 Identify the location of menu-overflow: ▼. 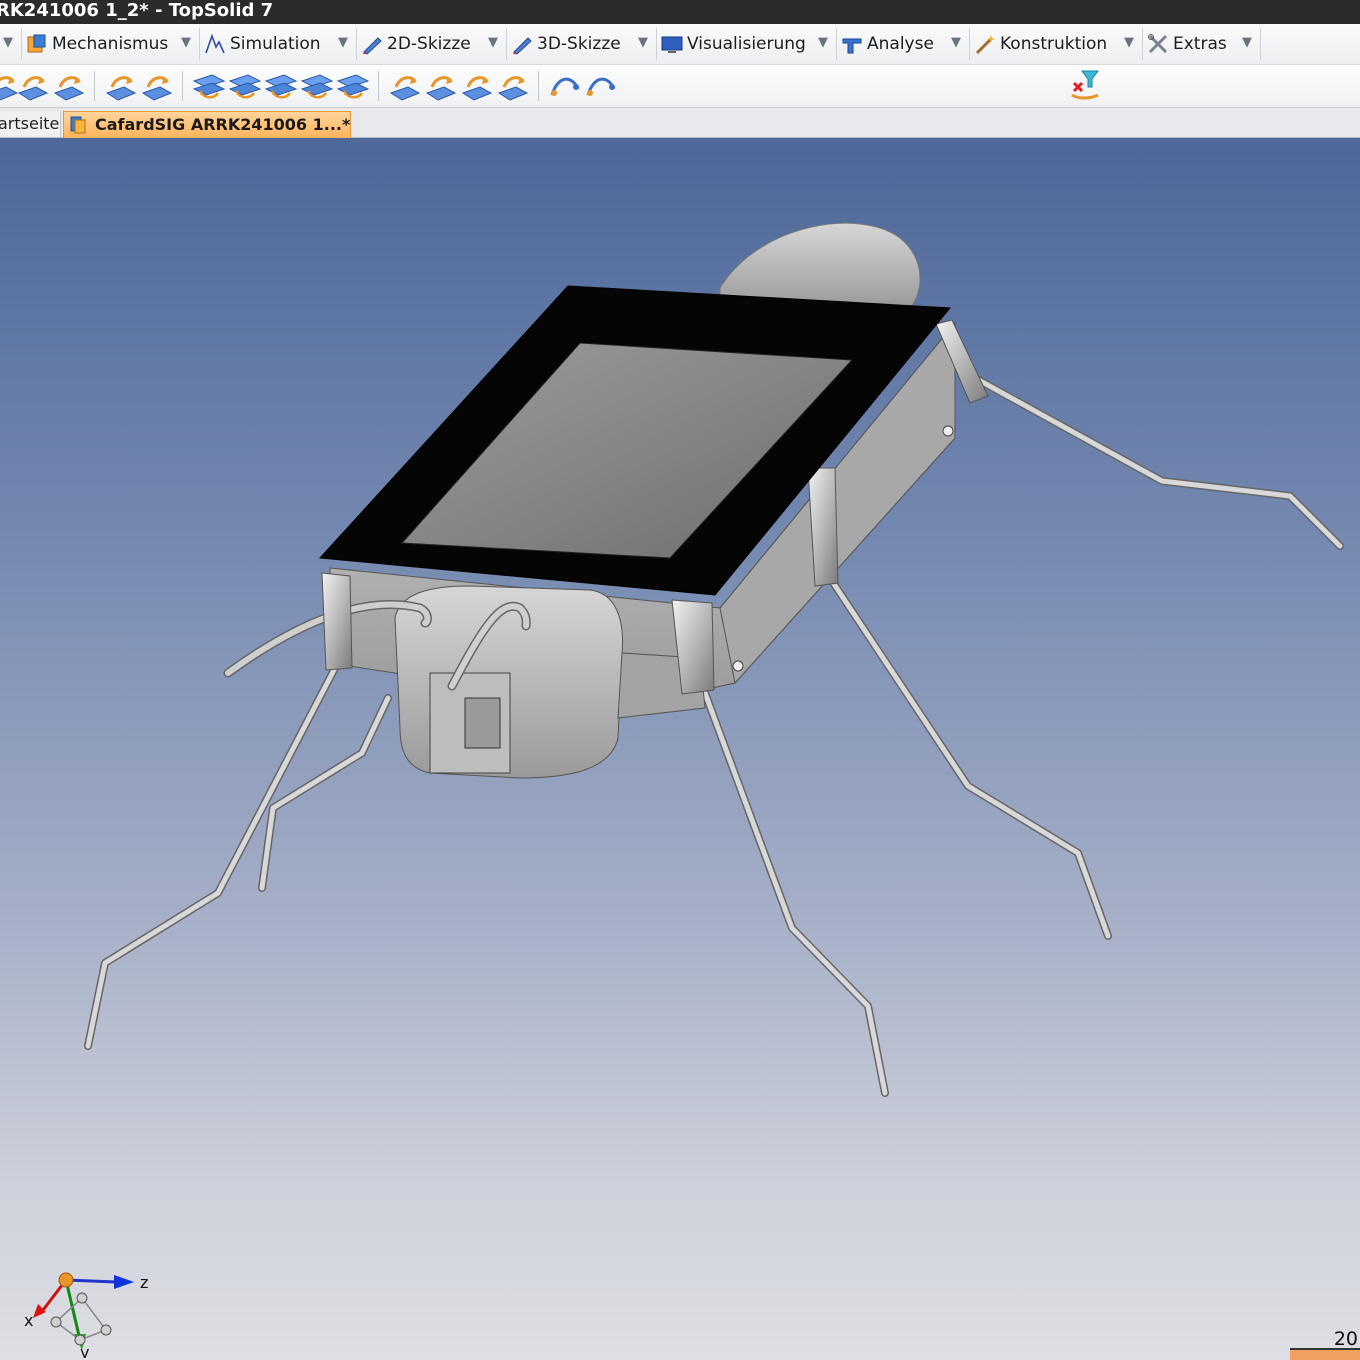
(11, 44).